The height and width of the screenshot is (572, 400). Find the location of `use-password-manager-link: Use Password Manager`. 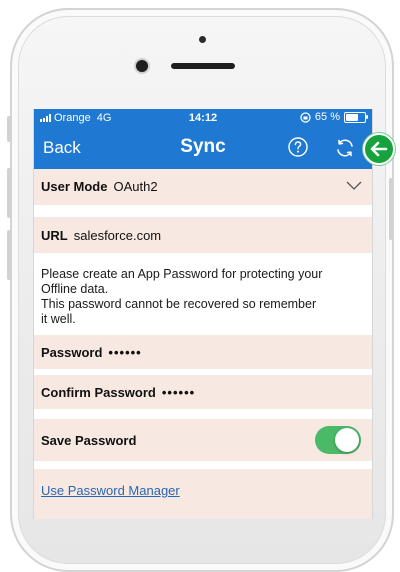

use-password-manager-link: Use Password Manager is located at coordinates (110, 490).